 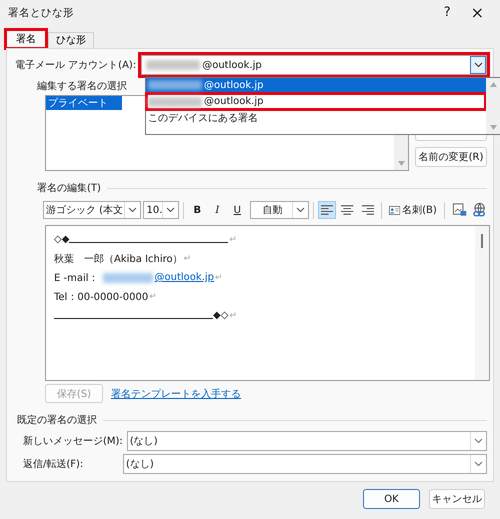 What do you see at coordinates (118, 259) in the screenshot?
I see `signature-text: 秋葉 一郎（Akiba Ichiro）` at bounding box center [118, 259].